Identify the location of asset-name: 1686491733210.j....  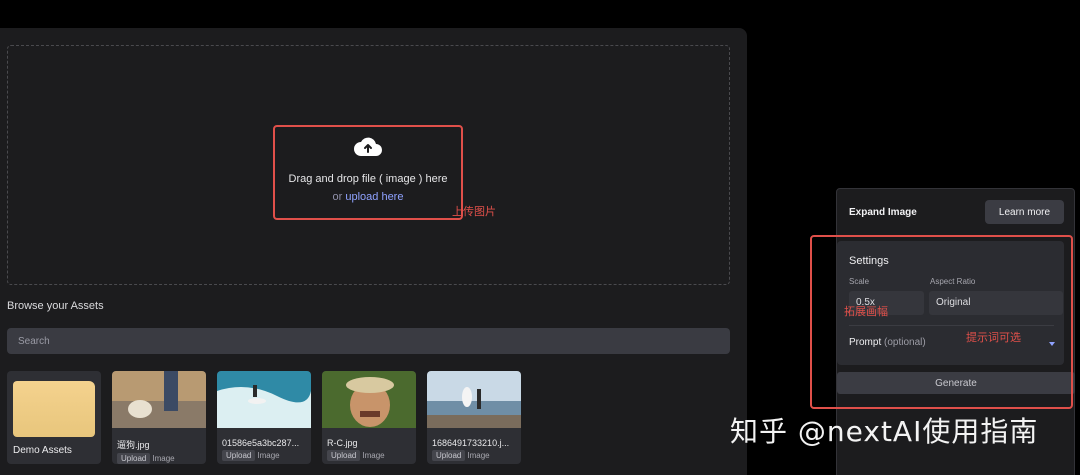
(471, 443).